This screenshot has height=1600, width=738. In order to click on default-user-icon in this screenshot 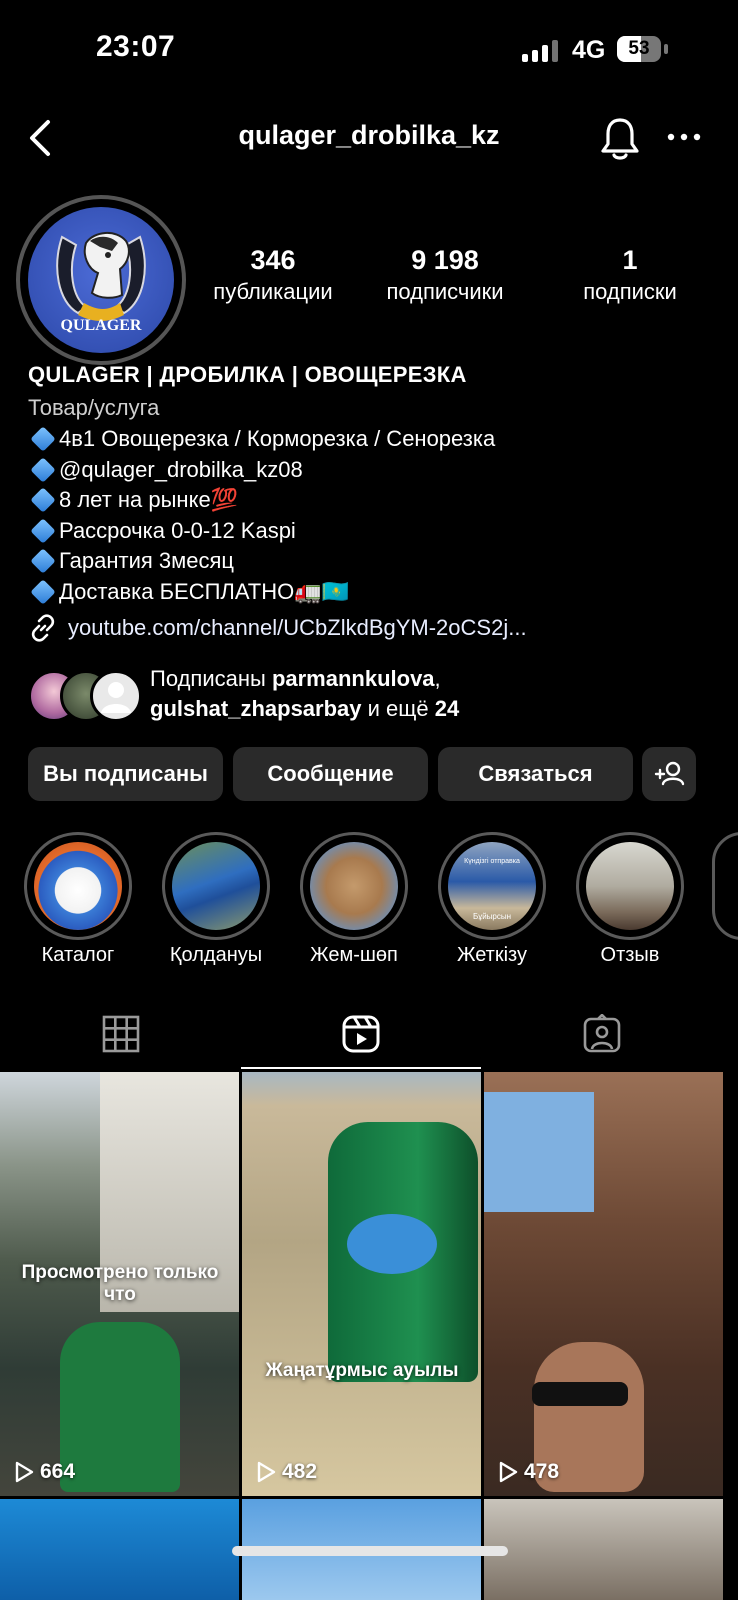, I will do `click(116, 697)`.